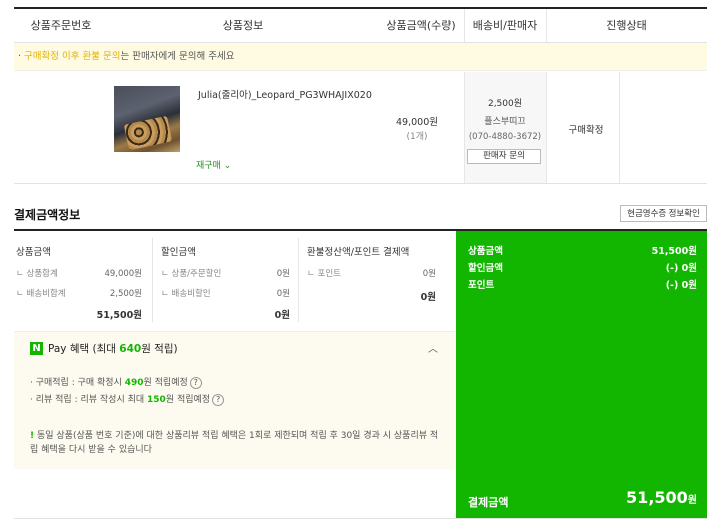 The width and height of the screenshot is (720, 526). What do you see at coordinates (119, 315) in the screenshot?
I see `product-amount-total: 51,500원` at bounding box center [119, 315].